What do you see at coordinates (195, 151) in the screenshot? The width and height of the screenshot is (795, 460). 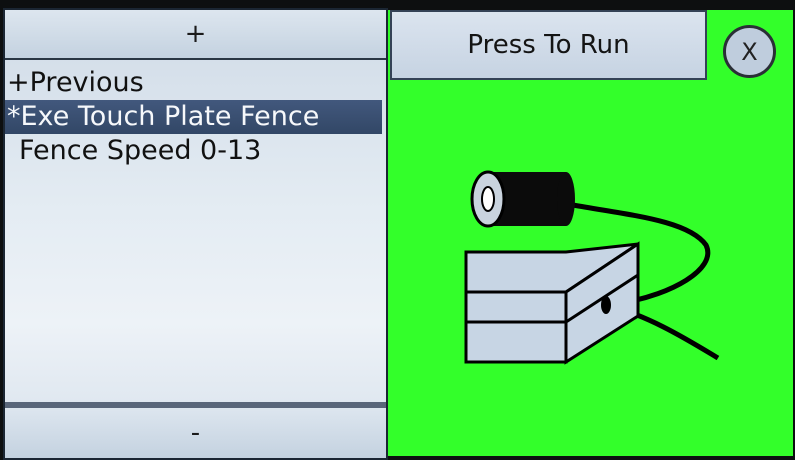 I see `list-item-fence-speed: Fence Speed 0-13` at bounding box center [195, 151].